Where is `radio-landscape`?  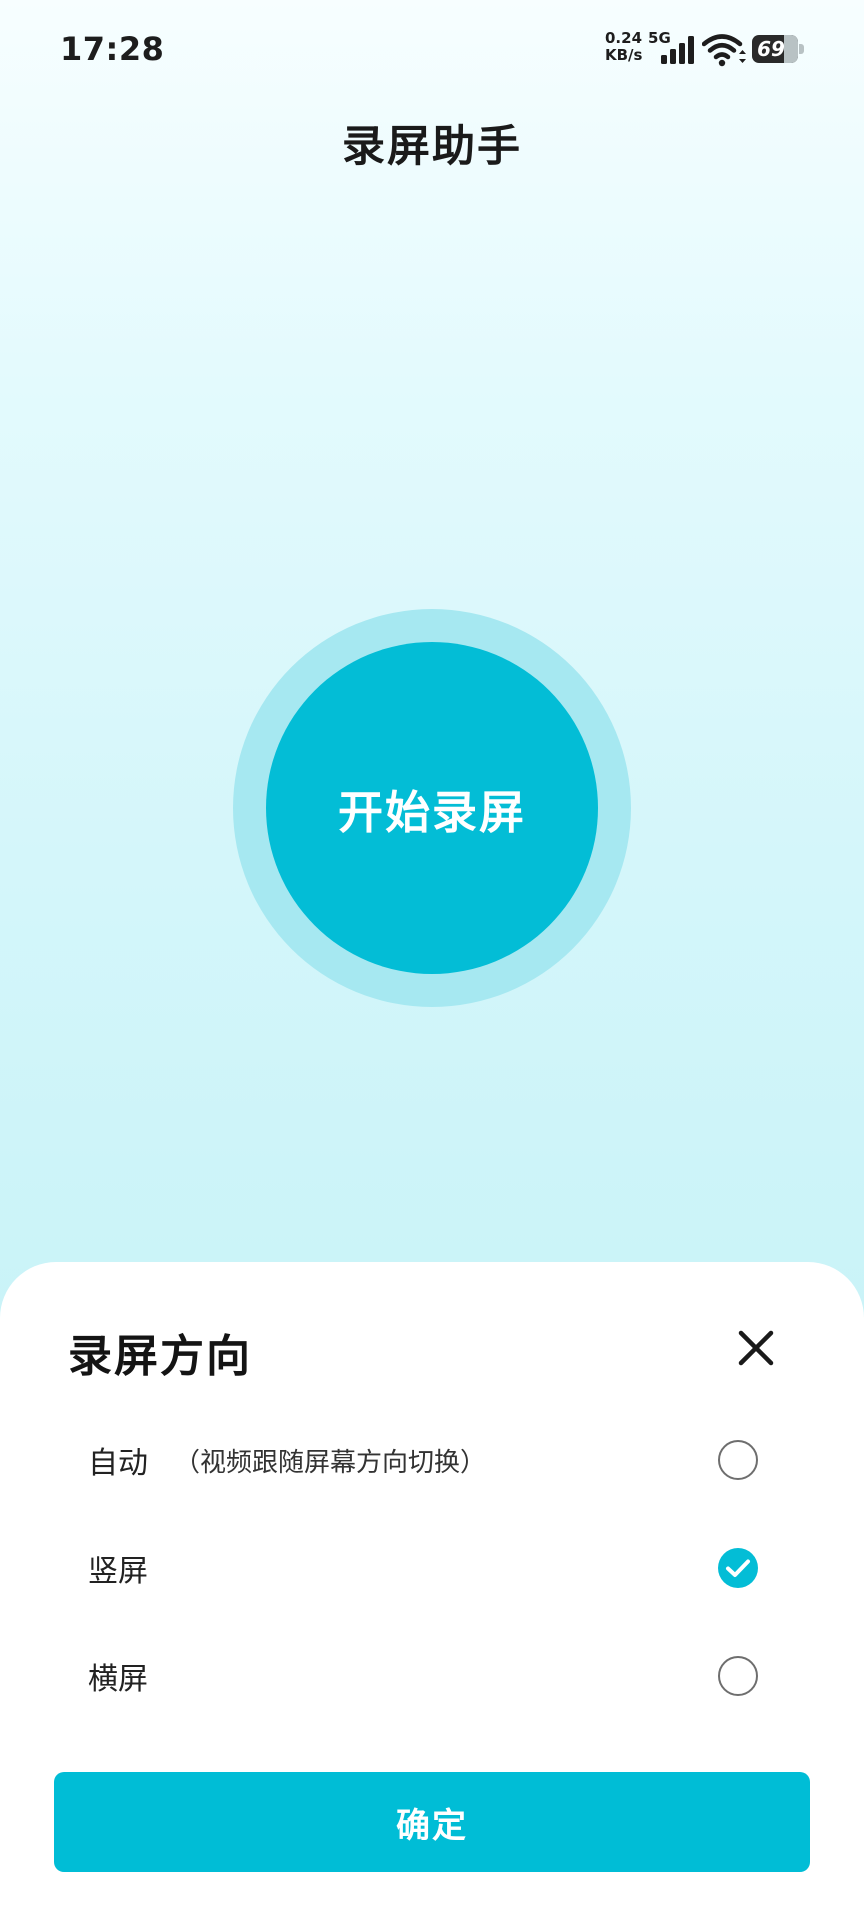 radio-landscape is located at coordinates (738, 1676).